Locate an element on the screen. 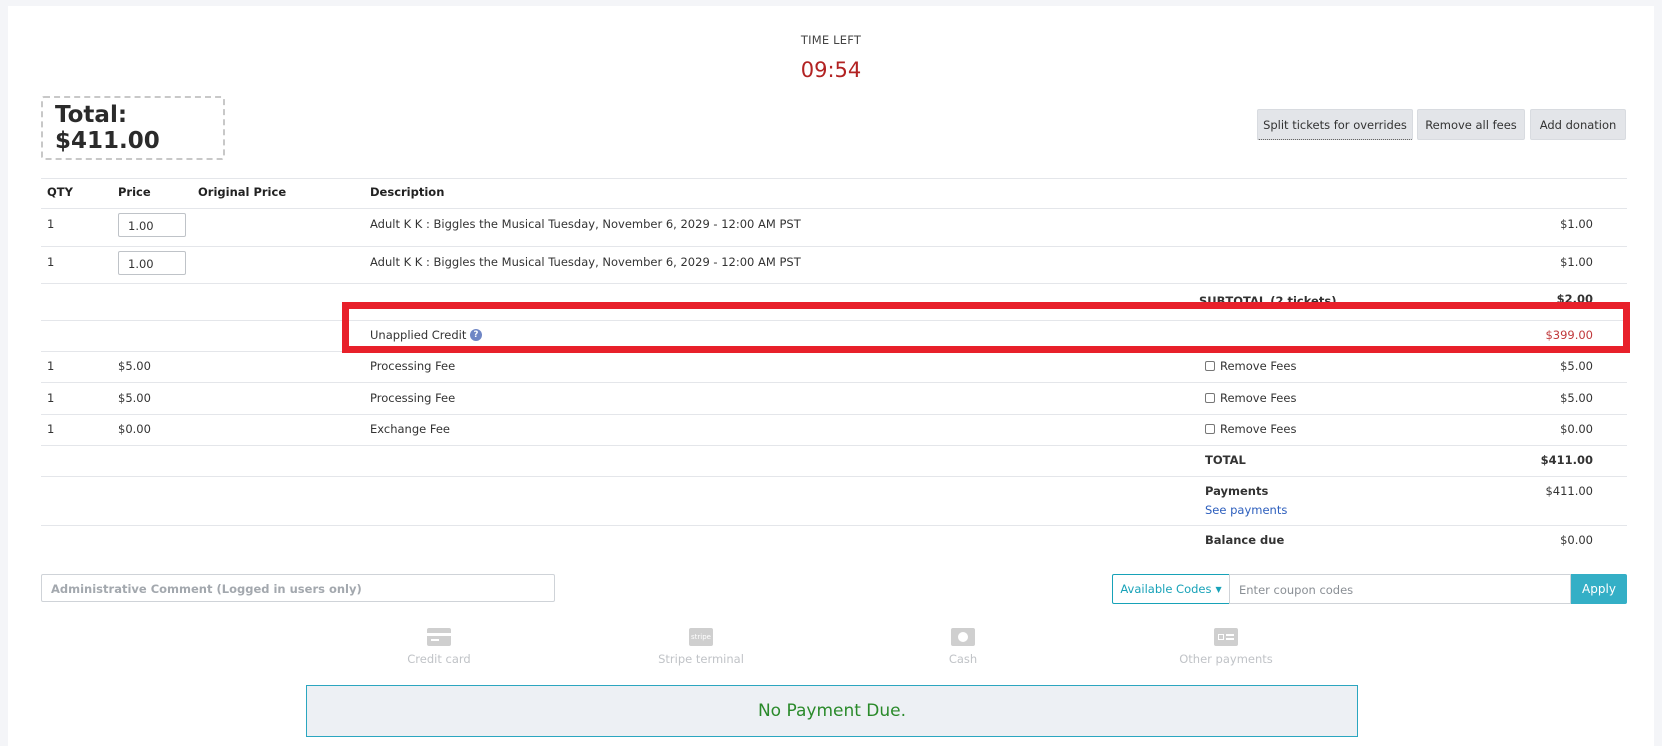 Image resolution: width=1662 pixels, height=746 pixels. stripe-icon: stripe is located at coordinates (701, 637).